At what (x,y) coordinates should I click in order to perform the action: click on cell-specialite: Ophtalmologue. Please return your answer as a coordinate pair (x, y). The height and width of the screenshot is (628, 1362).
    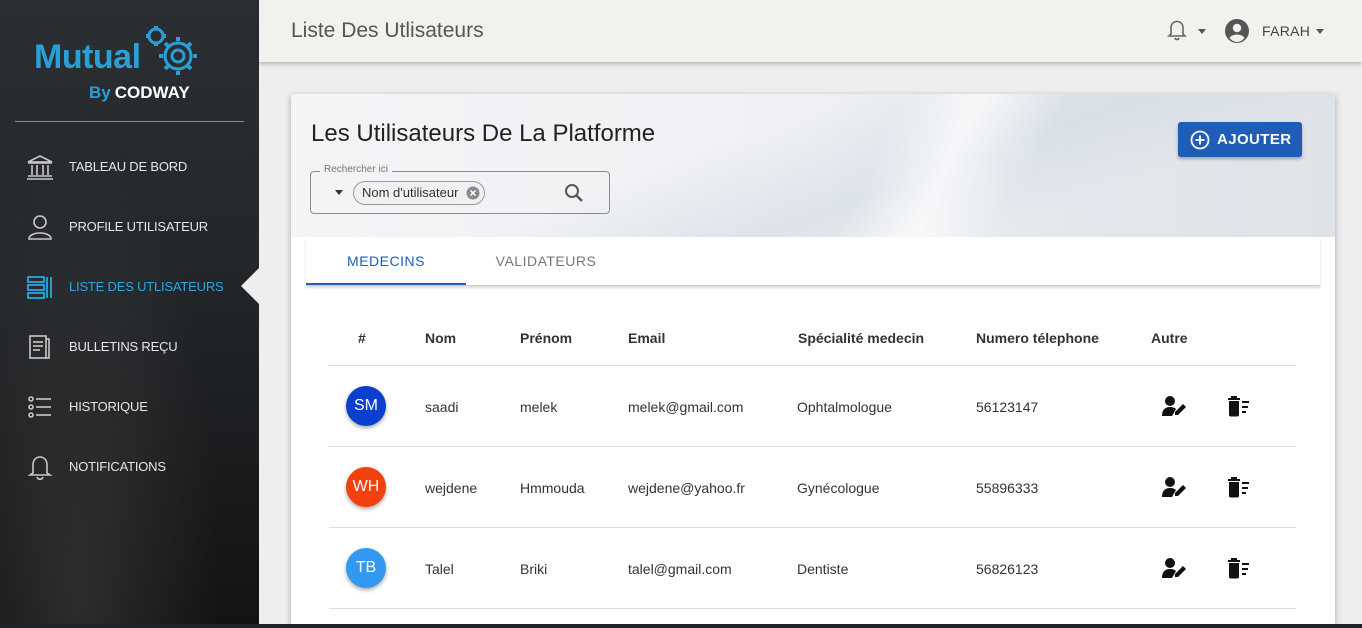
    Looking at the image, I should click on (844, 407).